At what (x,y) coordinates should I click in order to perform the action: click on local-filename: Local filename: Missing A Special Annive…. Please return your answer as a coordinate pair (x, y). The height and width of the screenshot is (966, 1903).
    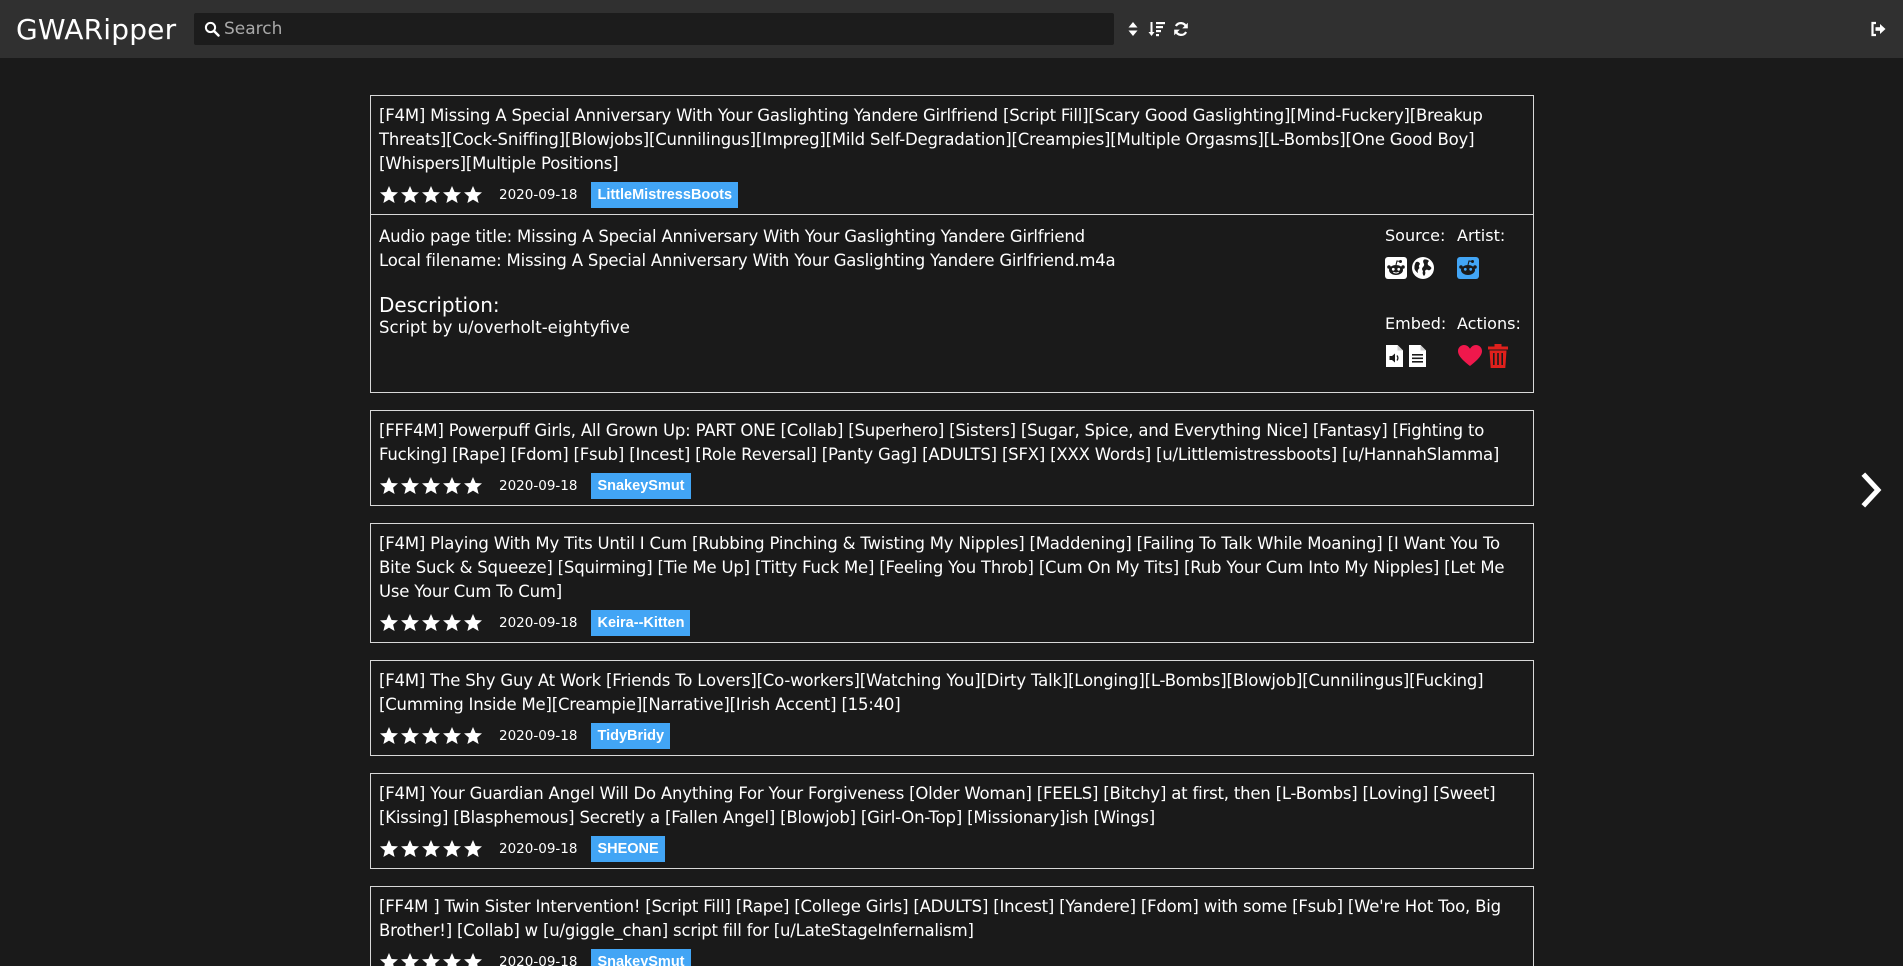
    Looking at the image, I should click on (747, 260).